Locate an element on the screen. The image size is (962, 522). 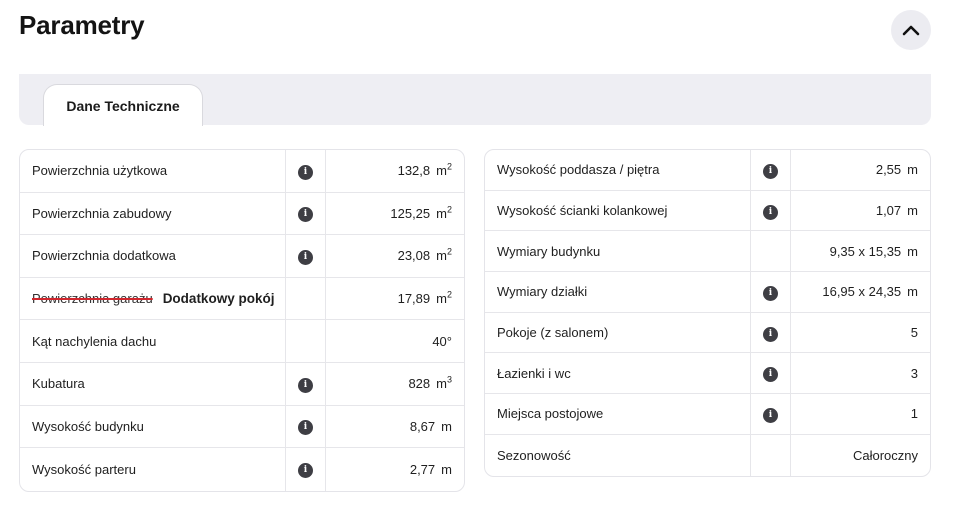
parameter-value: 23,08 is located at coordinates (414, 256).